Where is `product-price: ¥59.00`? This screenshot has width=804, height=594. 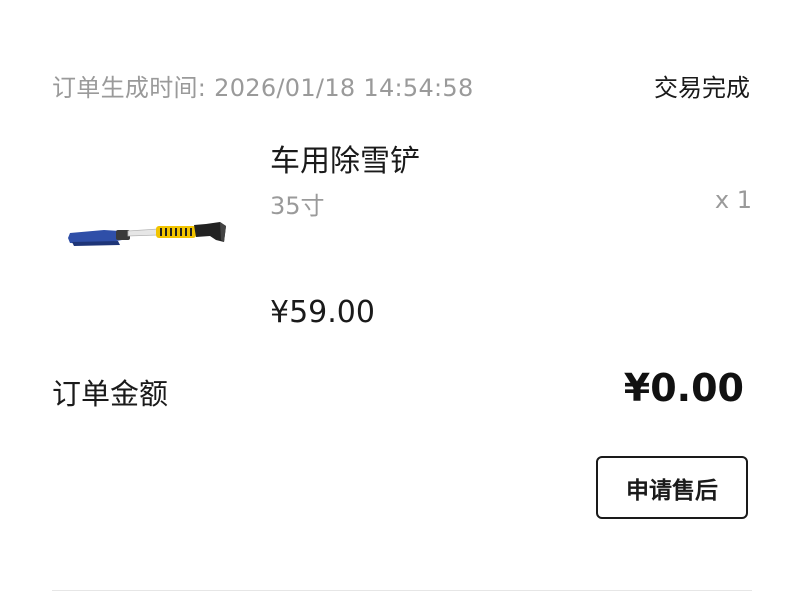 product-price: ¥59.00 is located at coordinates (322, 312).